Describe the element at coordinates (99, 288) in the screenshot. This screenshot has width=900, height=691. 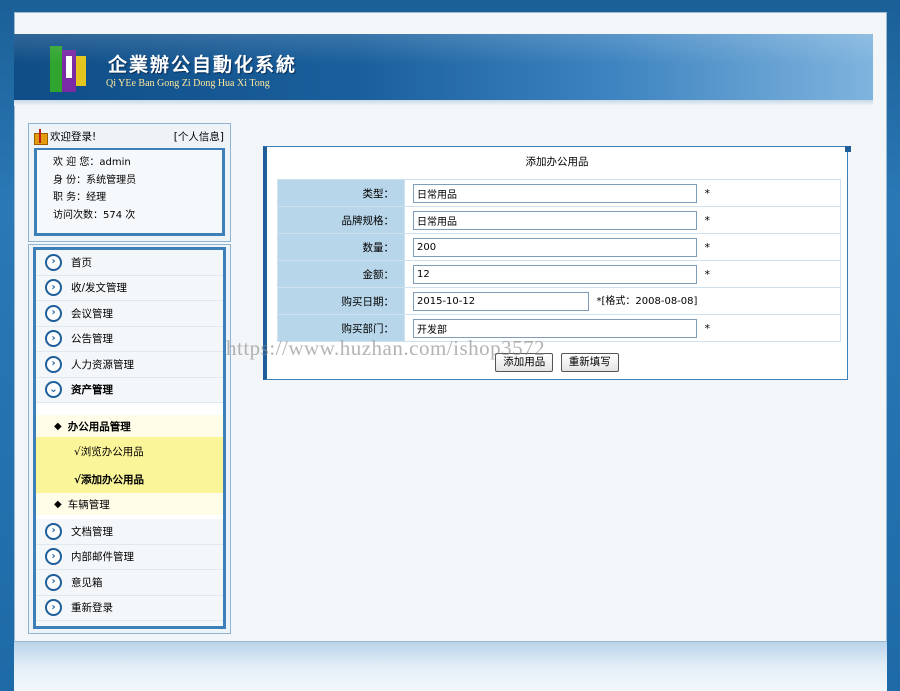
I see `sidebar-item-label: 收/发文管理` at that location.